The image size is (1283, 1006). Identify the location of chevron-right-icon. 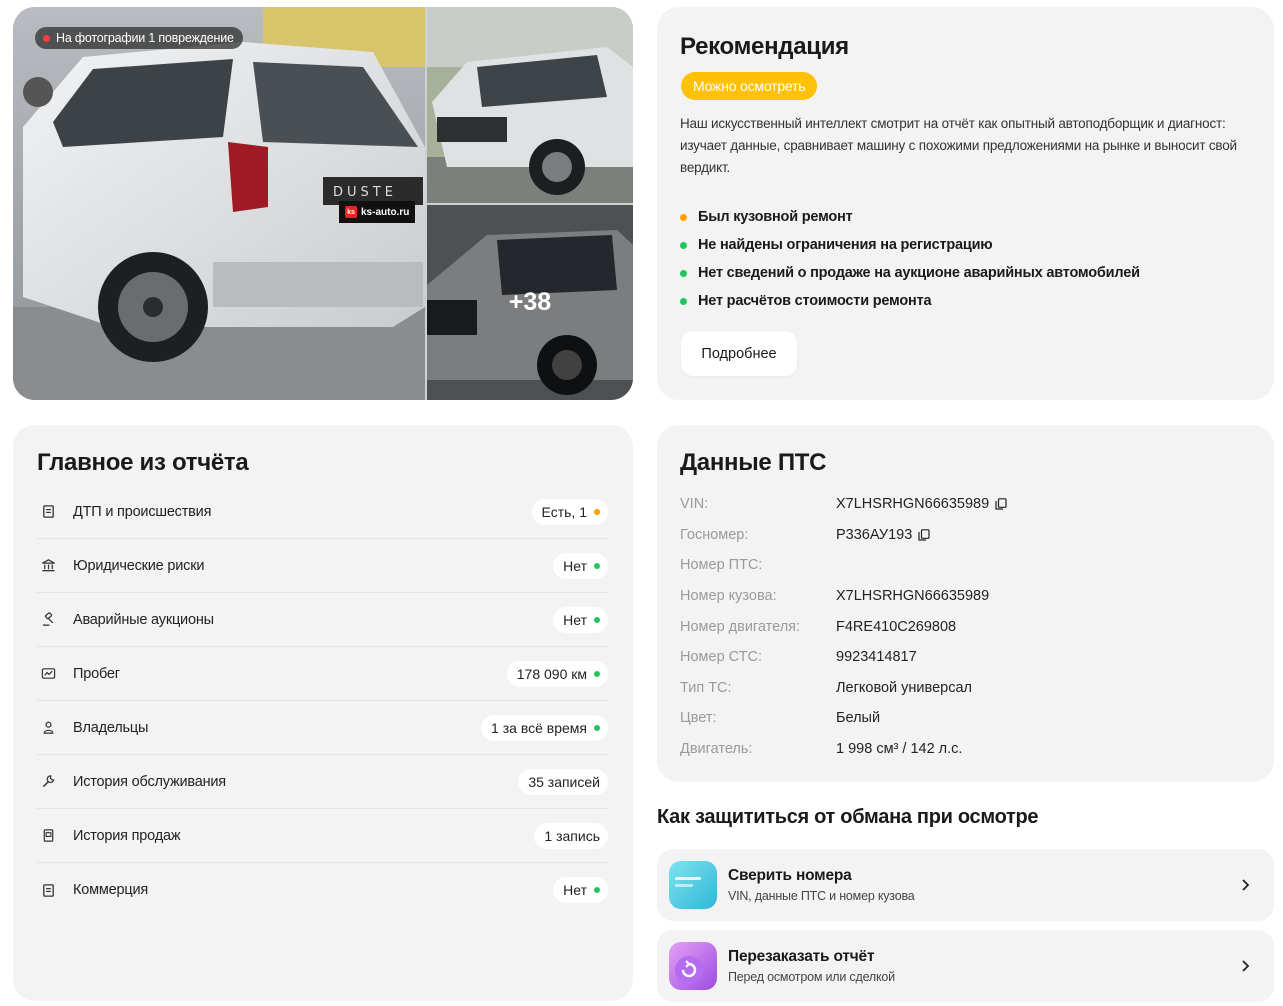
(1246, 885).